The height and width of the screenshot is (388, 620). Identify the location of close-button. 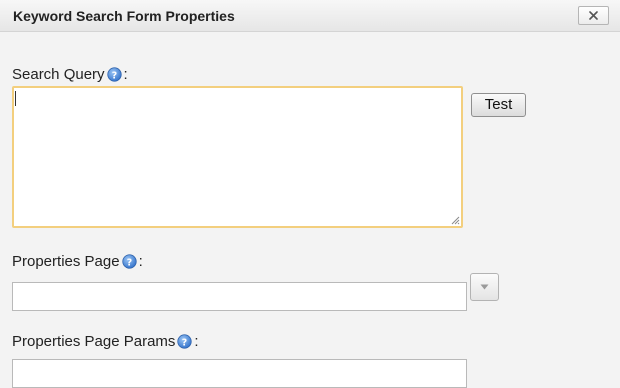
(593, 15).